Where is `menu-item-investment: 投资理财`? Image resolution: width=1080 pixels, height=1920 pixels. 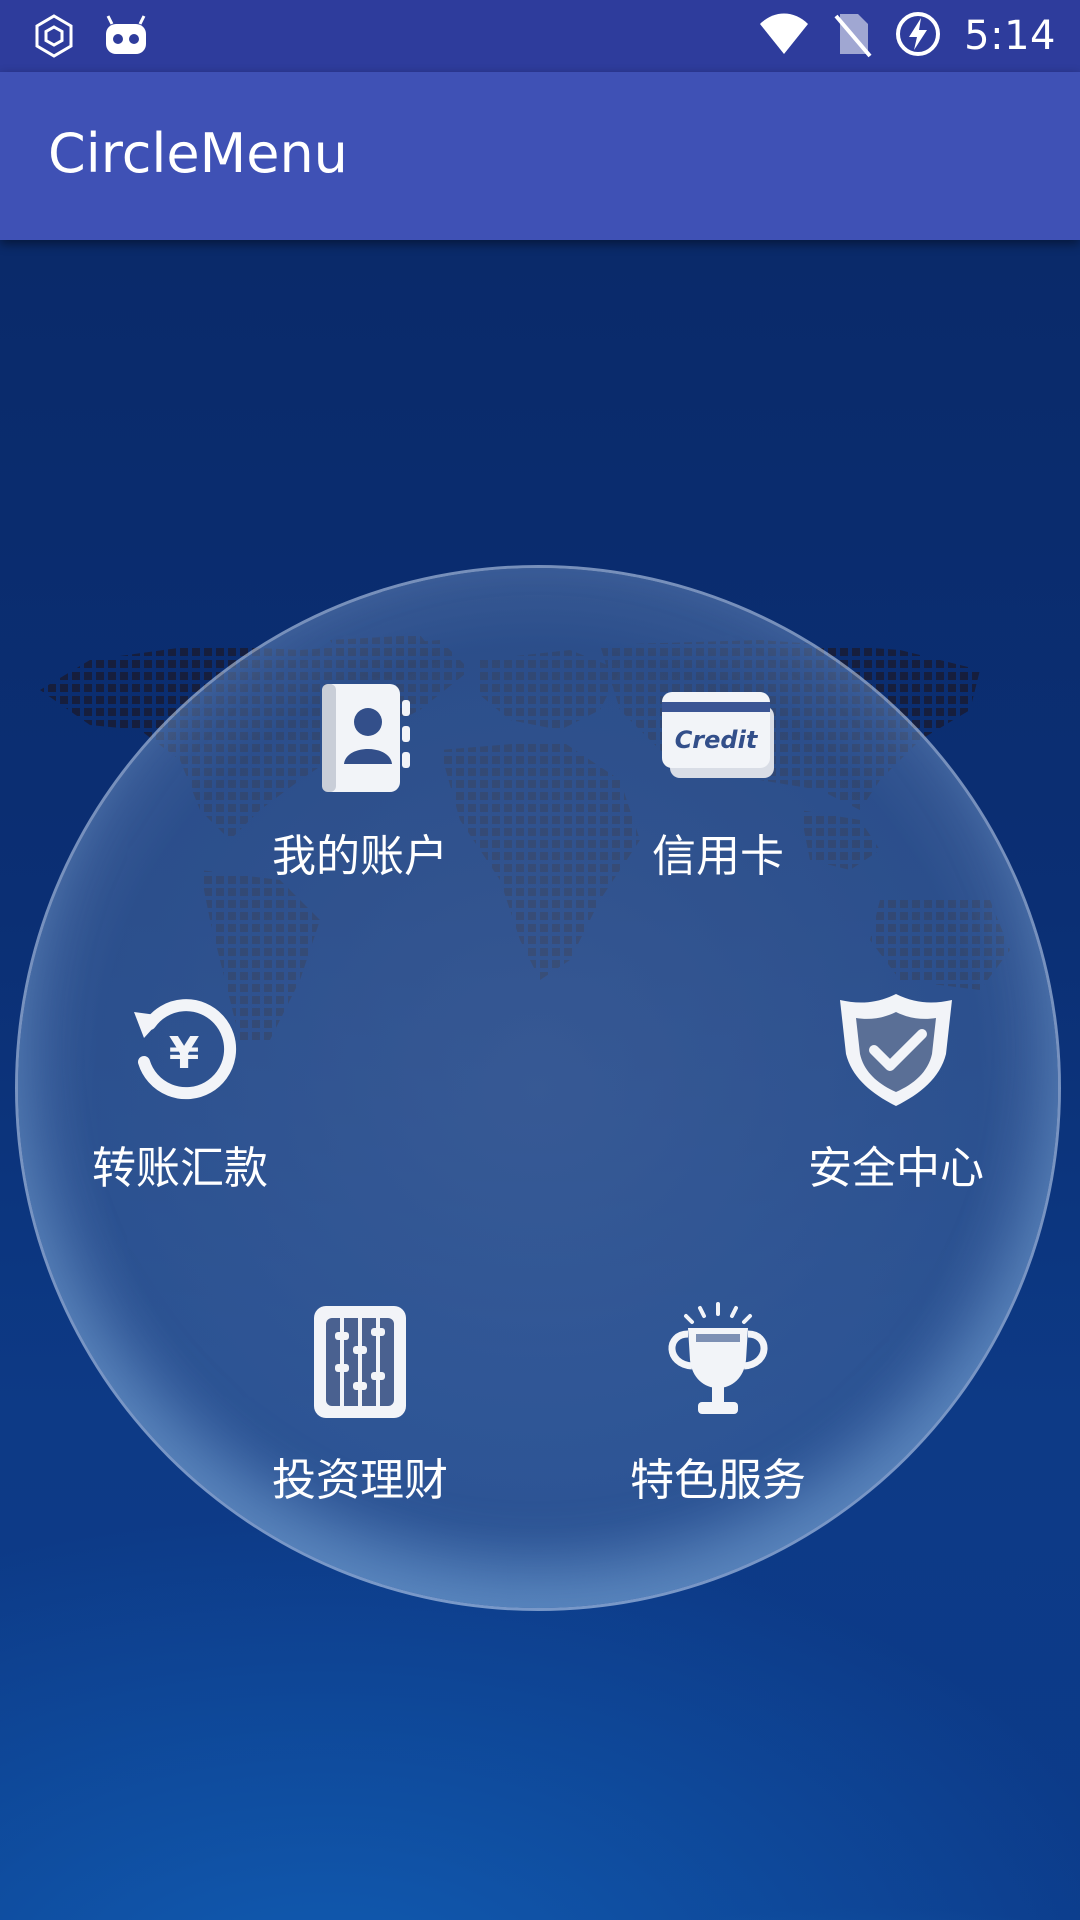 menu-item-investment: 投资理财 is located at coordinates (360, 1412).